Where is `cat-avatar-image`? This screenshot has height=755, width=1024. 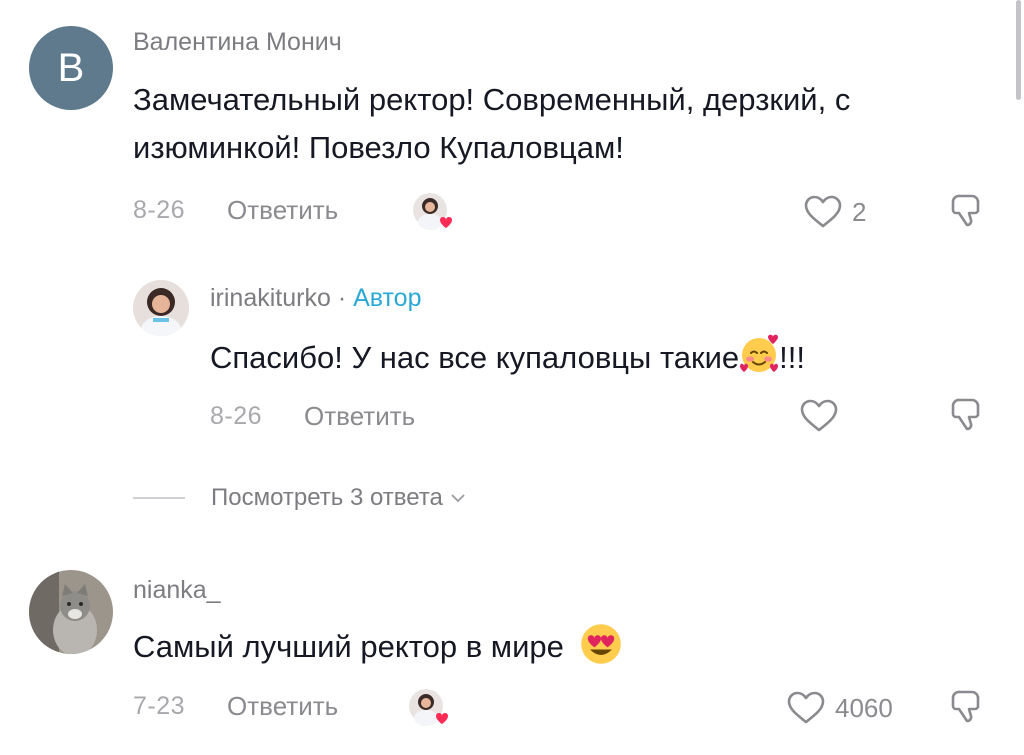 cat-avatar-image is located at coordinates (71, 612).